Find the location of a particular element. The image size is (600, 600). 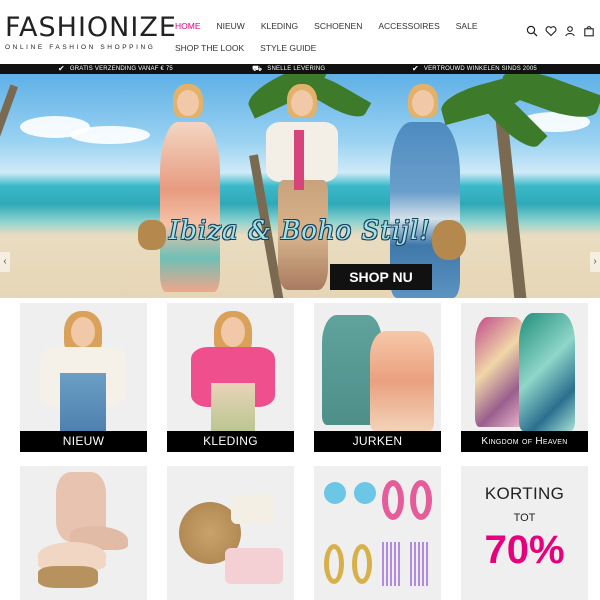

promo-line1: KORTING is located at coordinates (524, 493).